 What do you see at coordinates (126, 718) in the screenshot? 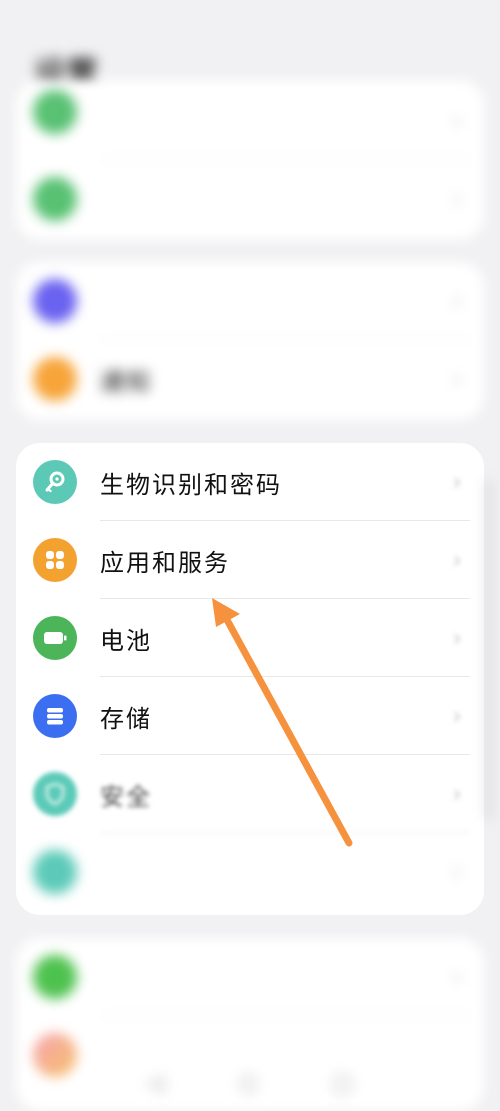
I see `settings-item-label: 存储` at bounding box center [126, 718].